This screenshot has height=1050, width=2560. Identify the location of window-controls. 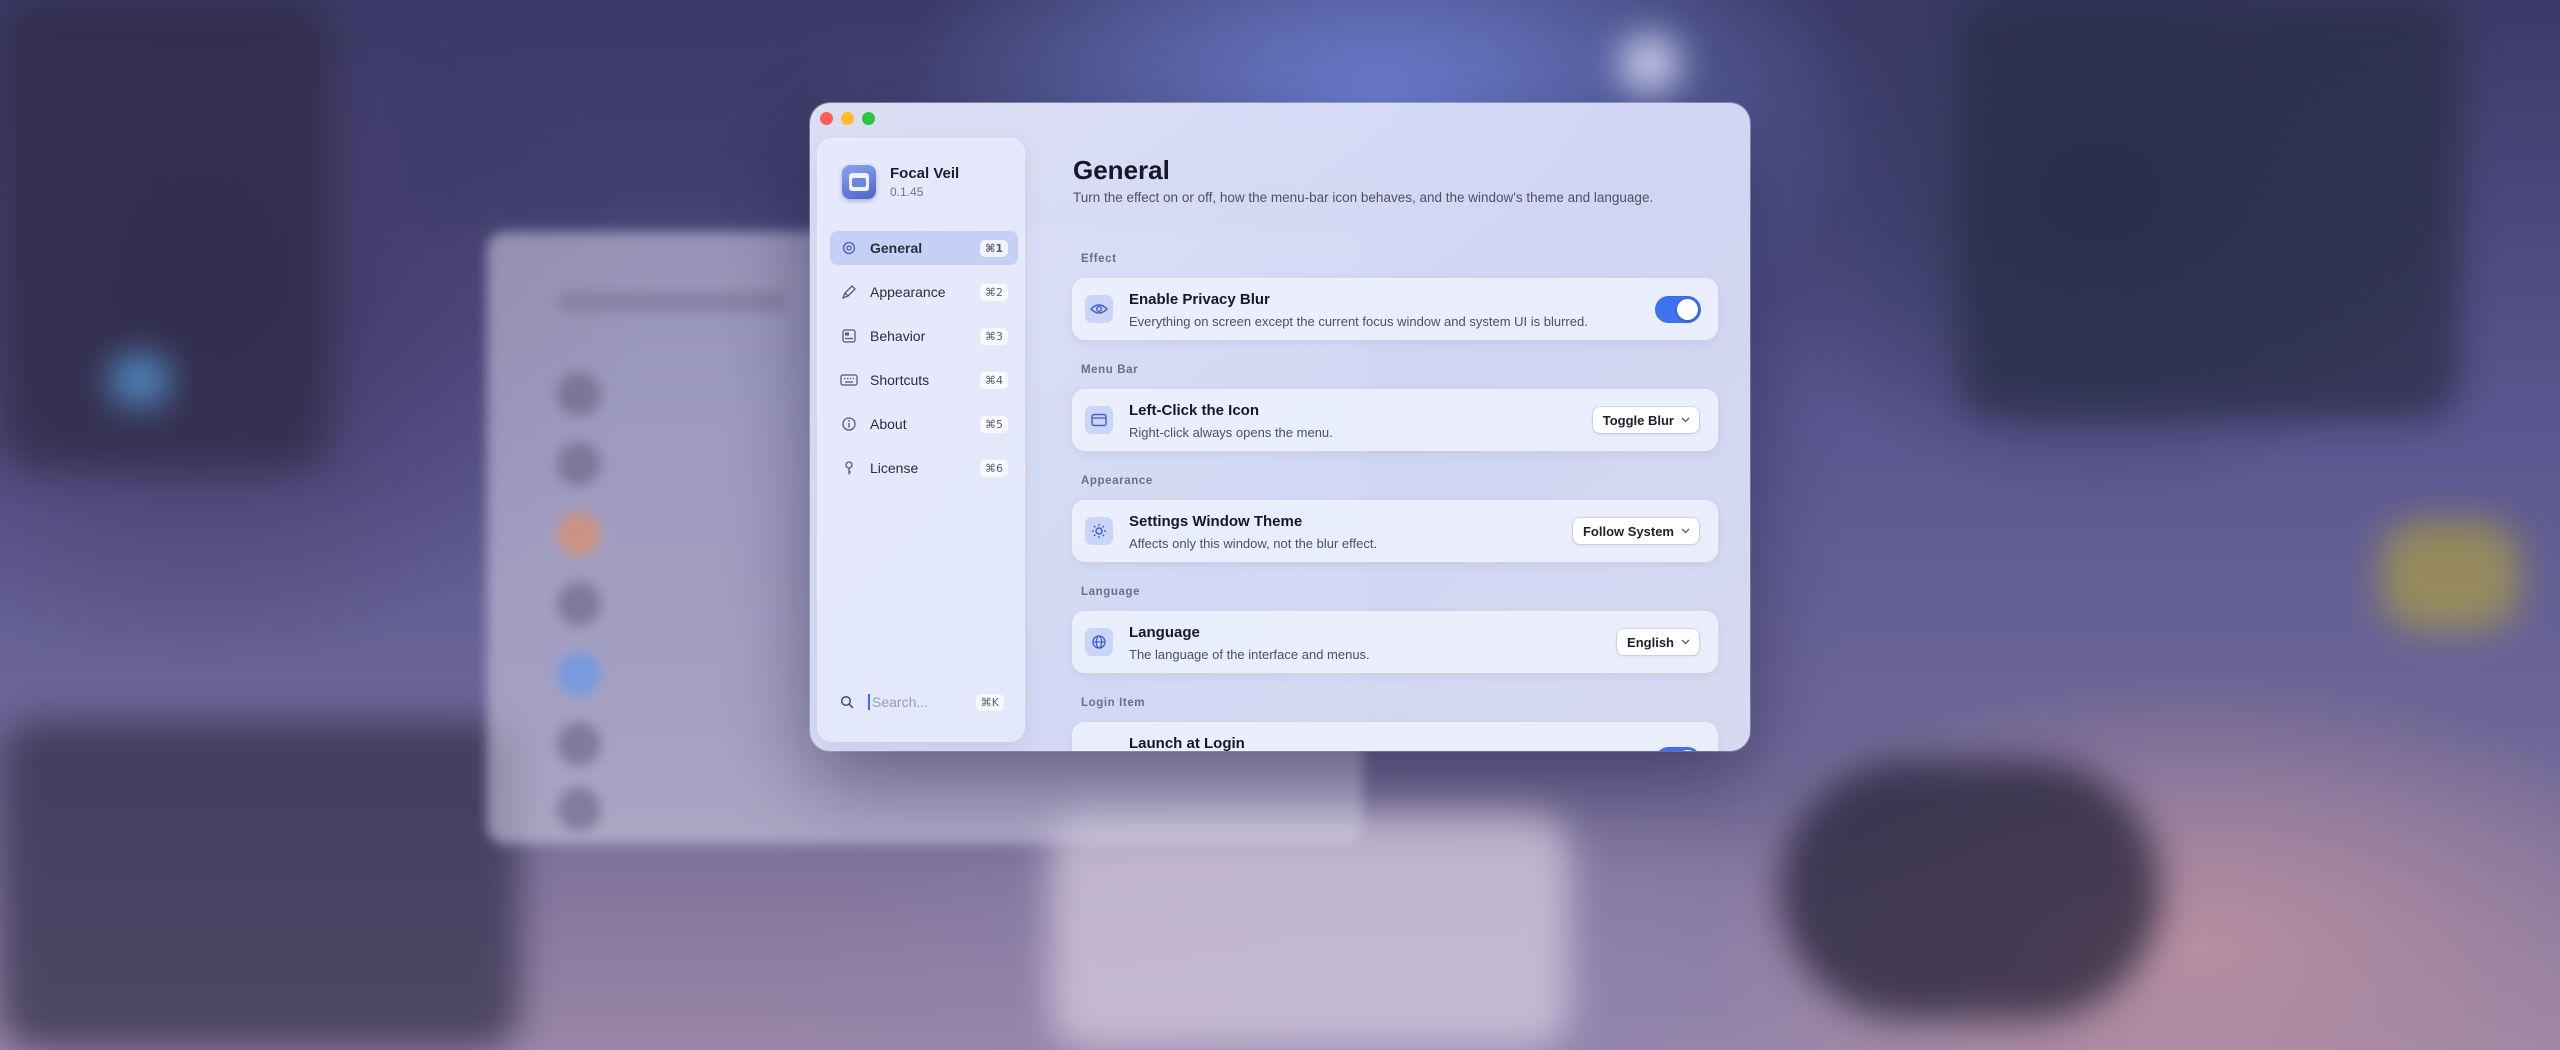
(847, 118).